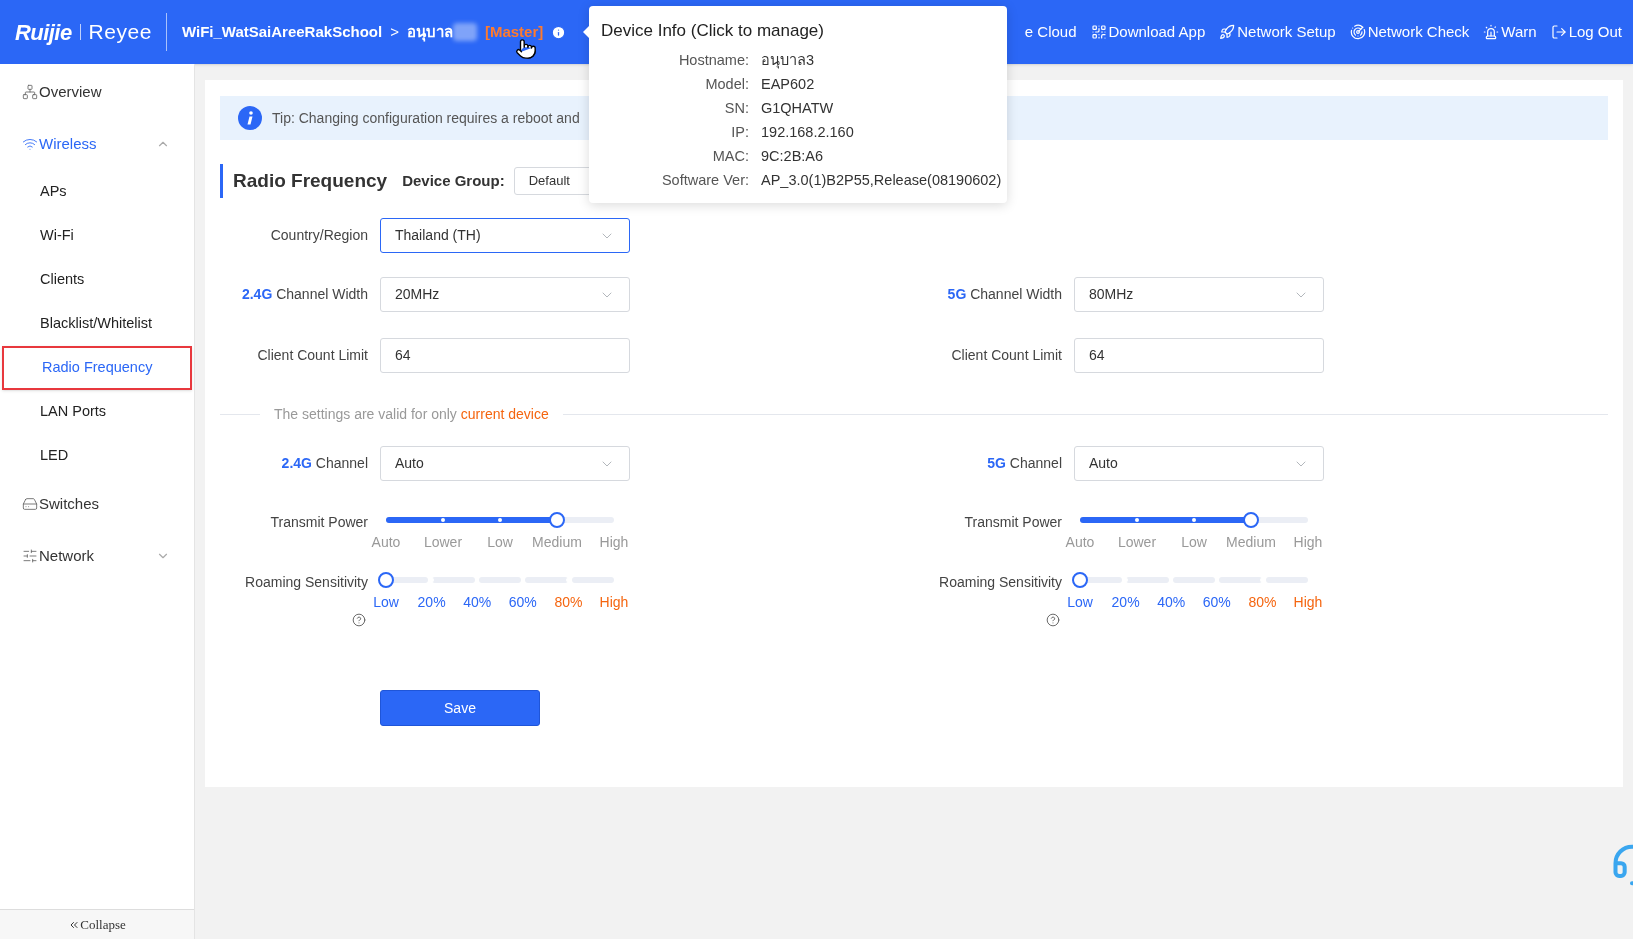 Image resolution: width=1633 pixels, height=939 pixels. I want to click on network-icon, so click(30, 92).